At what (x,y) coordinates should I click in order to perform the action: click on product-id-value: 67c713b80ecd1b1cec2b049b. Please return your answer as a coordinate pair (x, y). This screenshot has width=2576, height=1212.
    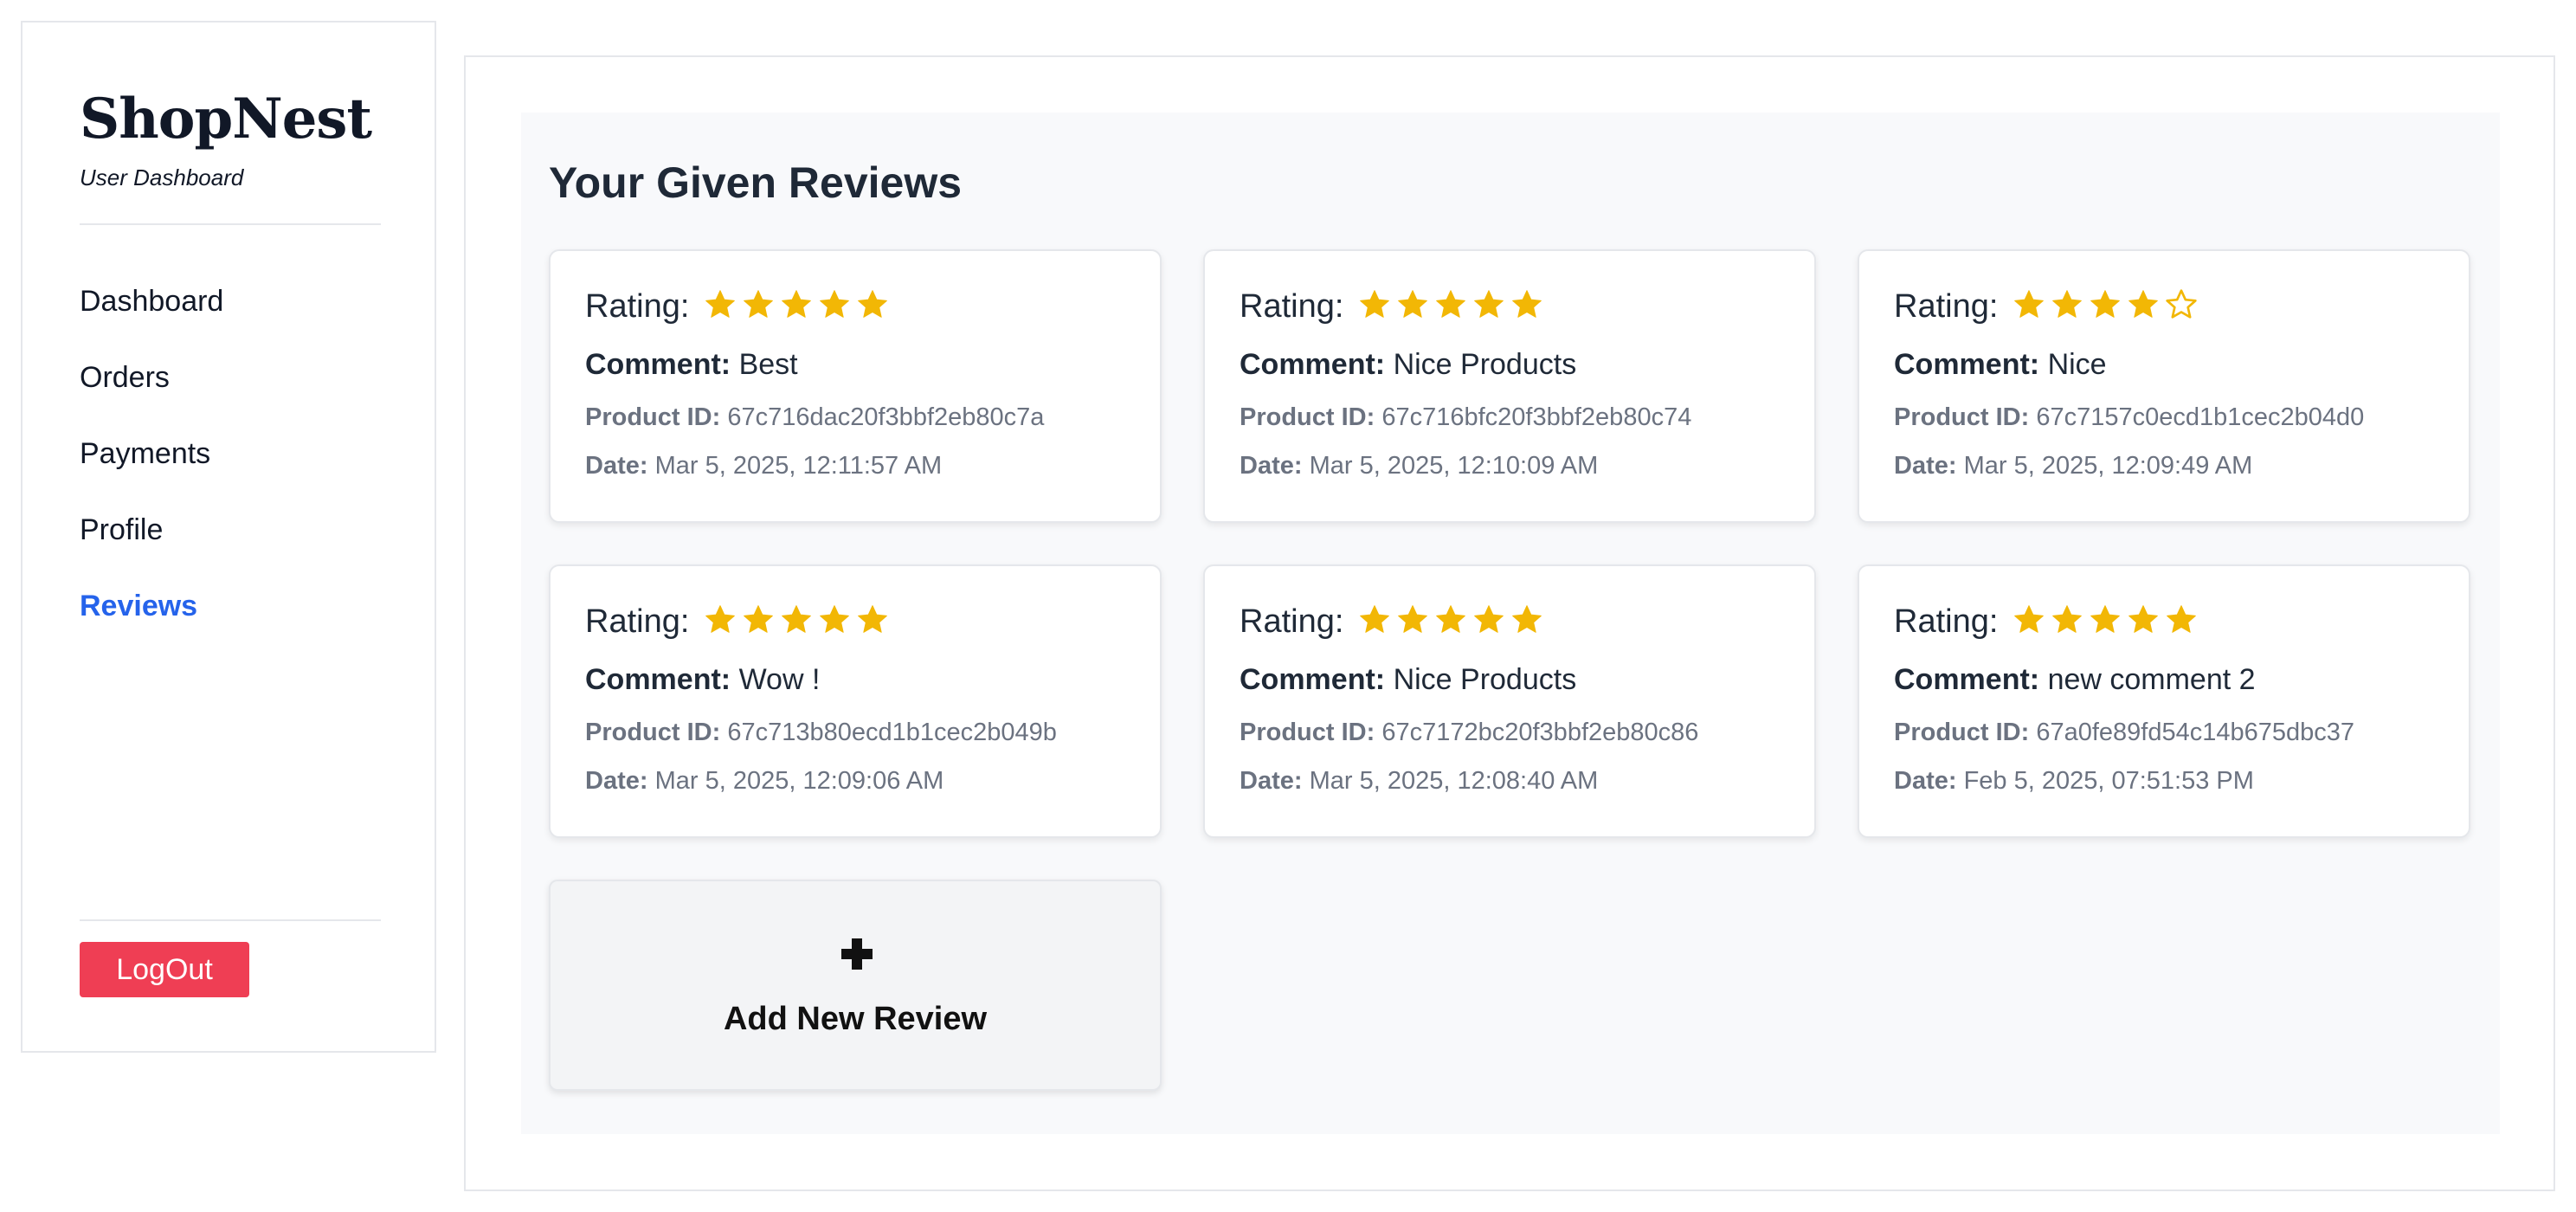
    Looking at the image, I should click on (892, 732).